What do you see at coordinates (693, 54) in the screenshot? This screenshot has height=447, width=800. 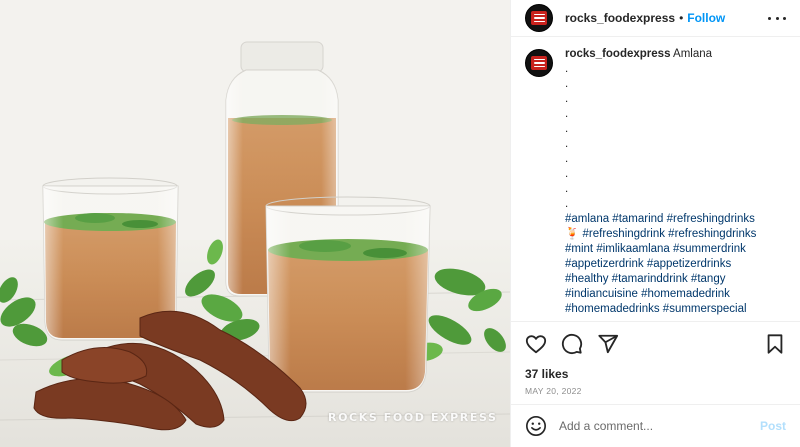 I see `caption-title: Amlana` at bounding box center [693, 54].